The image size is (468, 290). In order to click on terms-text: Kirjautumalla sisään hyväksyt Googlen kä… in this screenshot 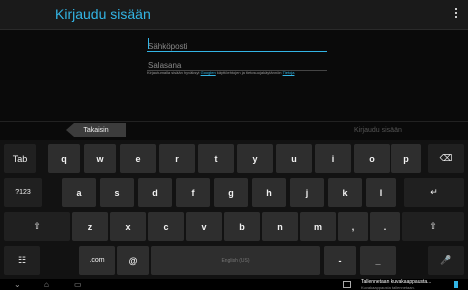, I will do `click(237, 72)`.